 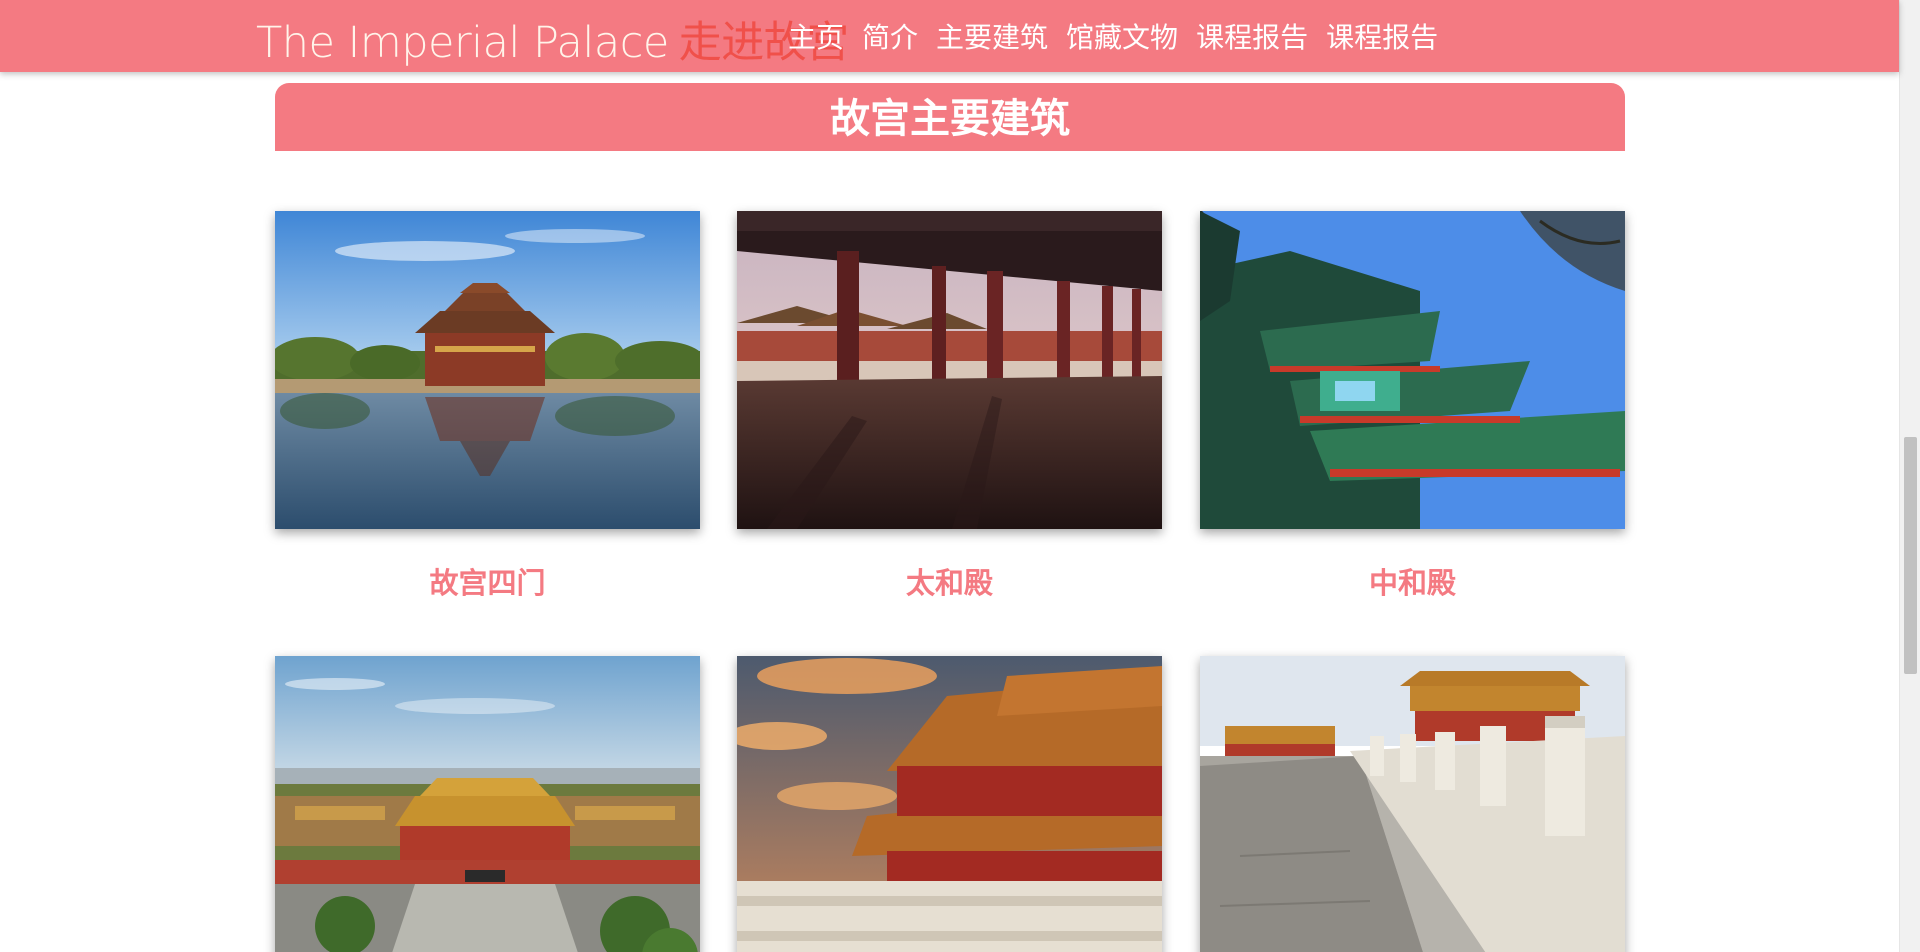 What do you see at coordinates (1910, 555) in the screenshot?
I see `scrollbar-thumb` at bounding box center [1910, 555].